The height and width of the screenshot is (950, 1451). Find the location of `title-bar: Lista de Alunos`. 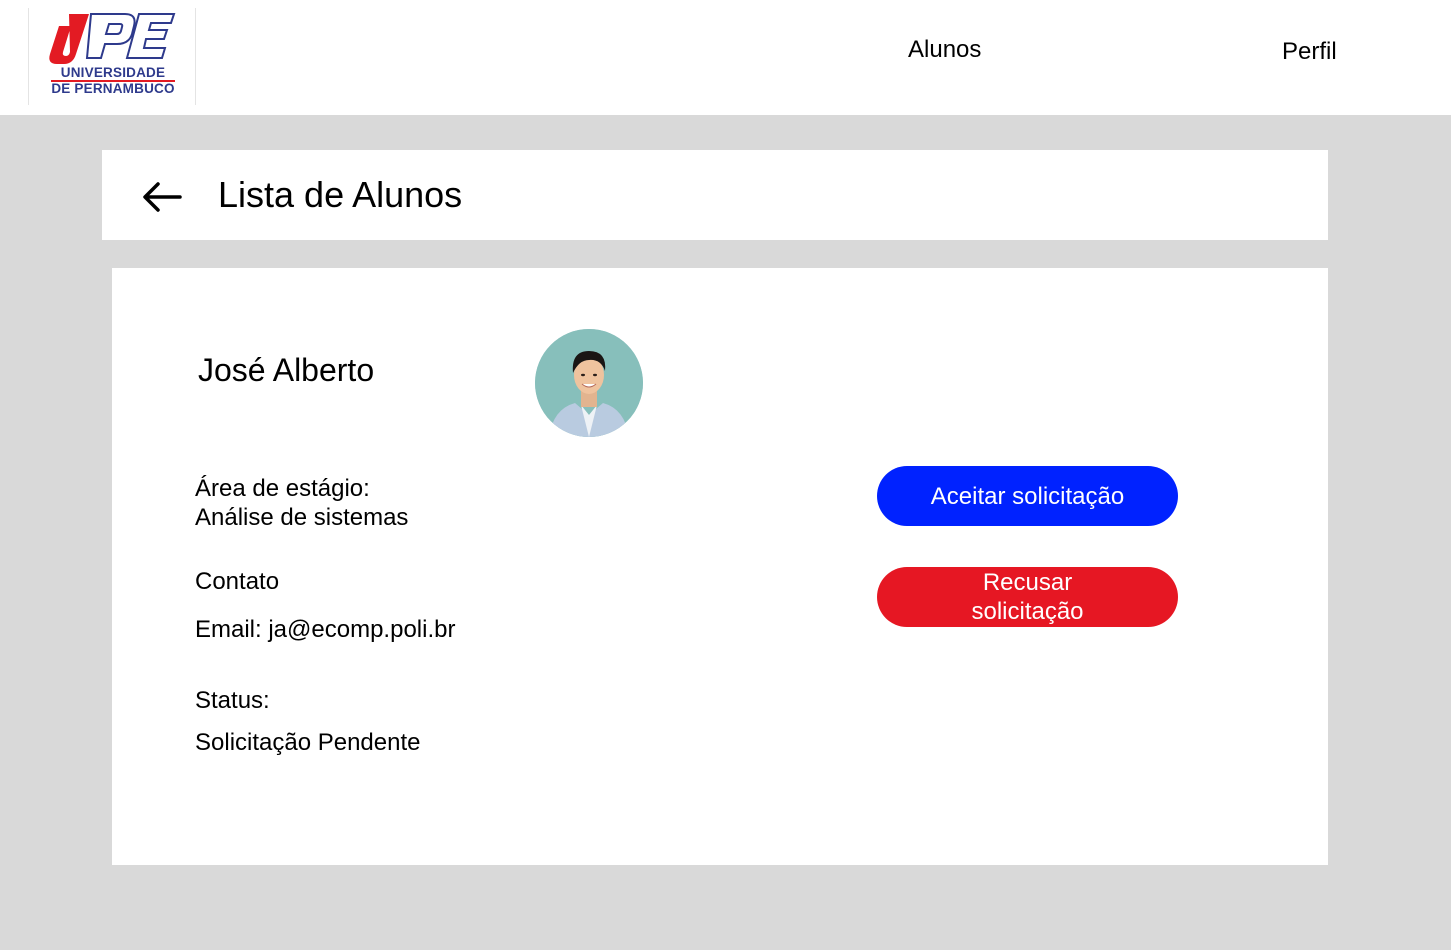

title-bar: Lista de Alunos is located at coordinates (715, 195).